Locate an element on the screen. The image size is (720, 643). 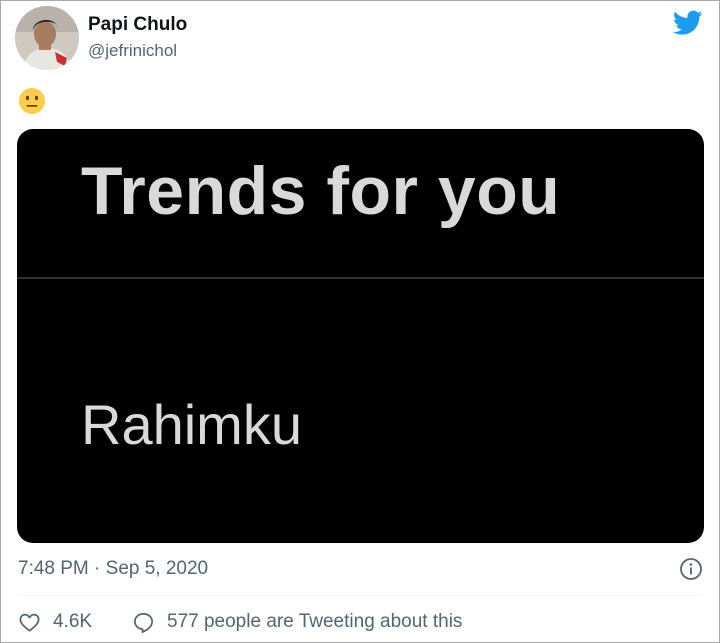
author-display-name: Papi Chulo is located at coordinates (137, 25).